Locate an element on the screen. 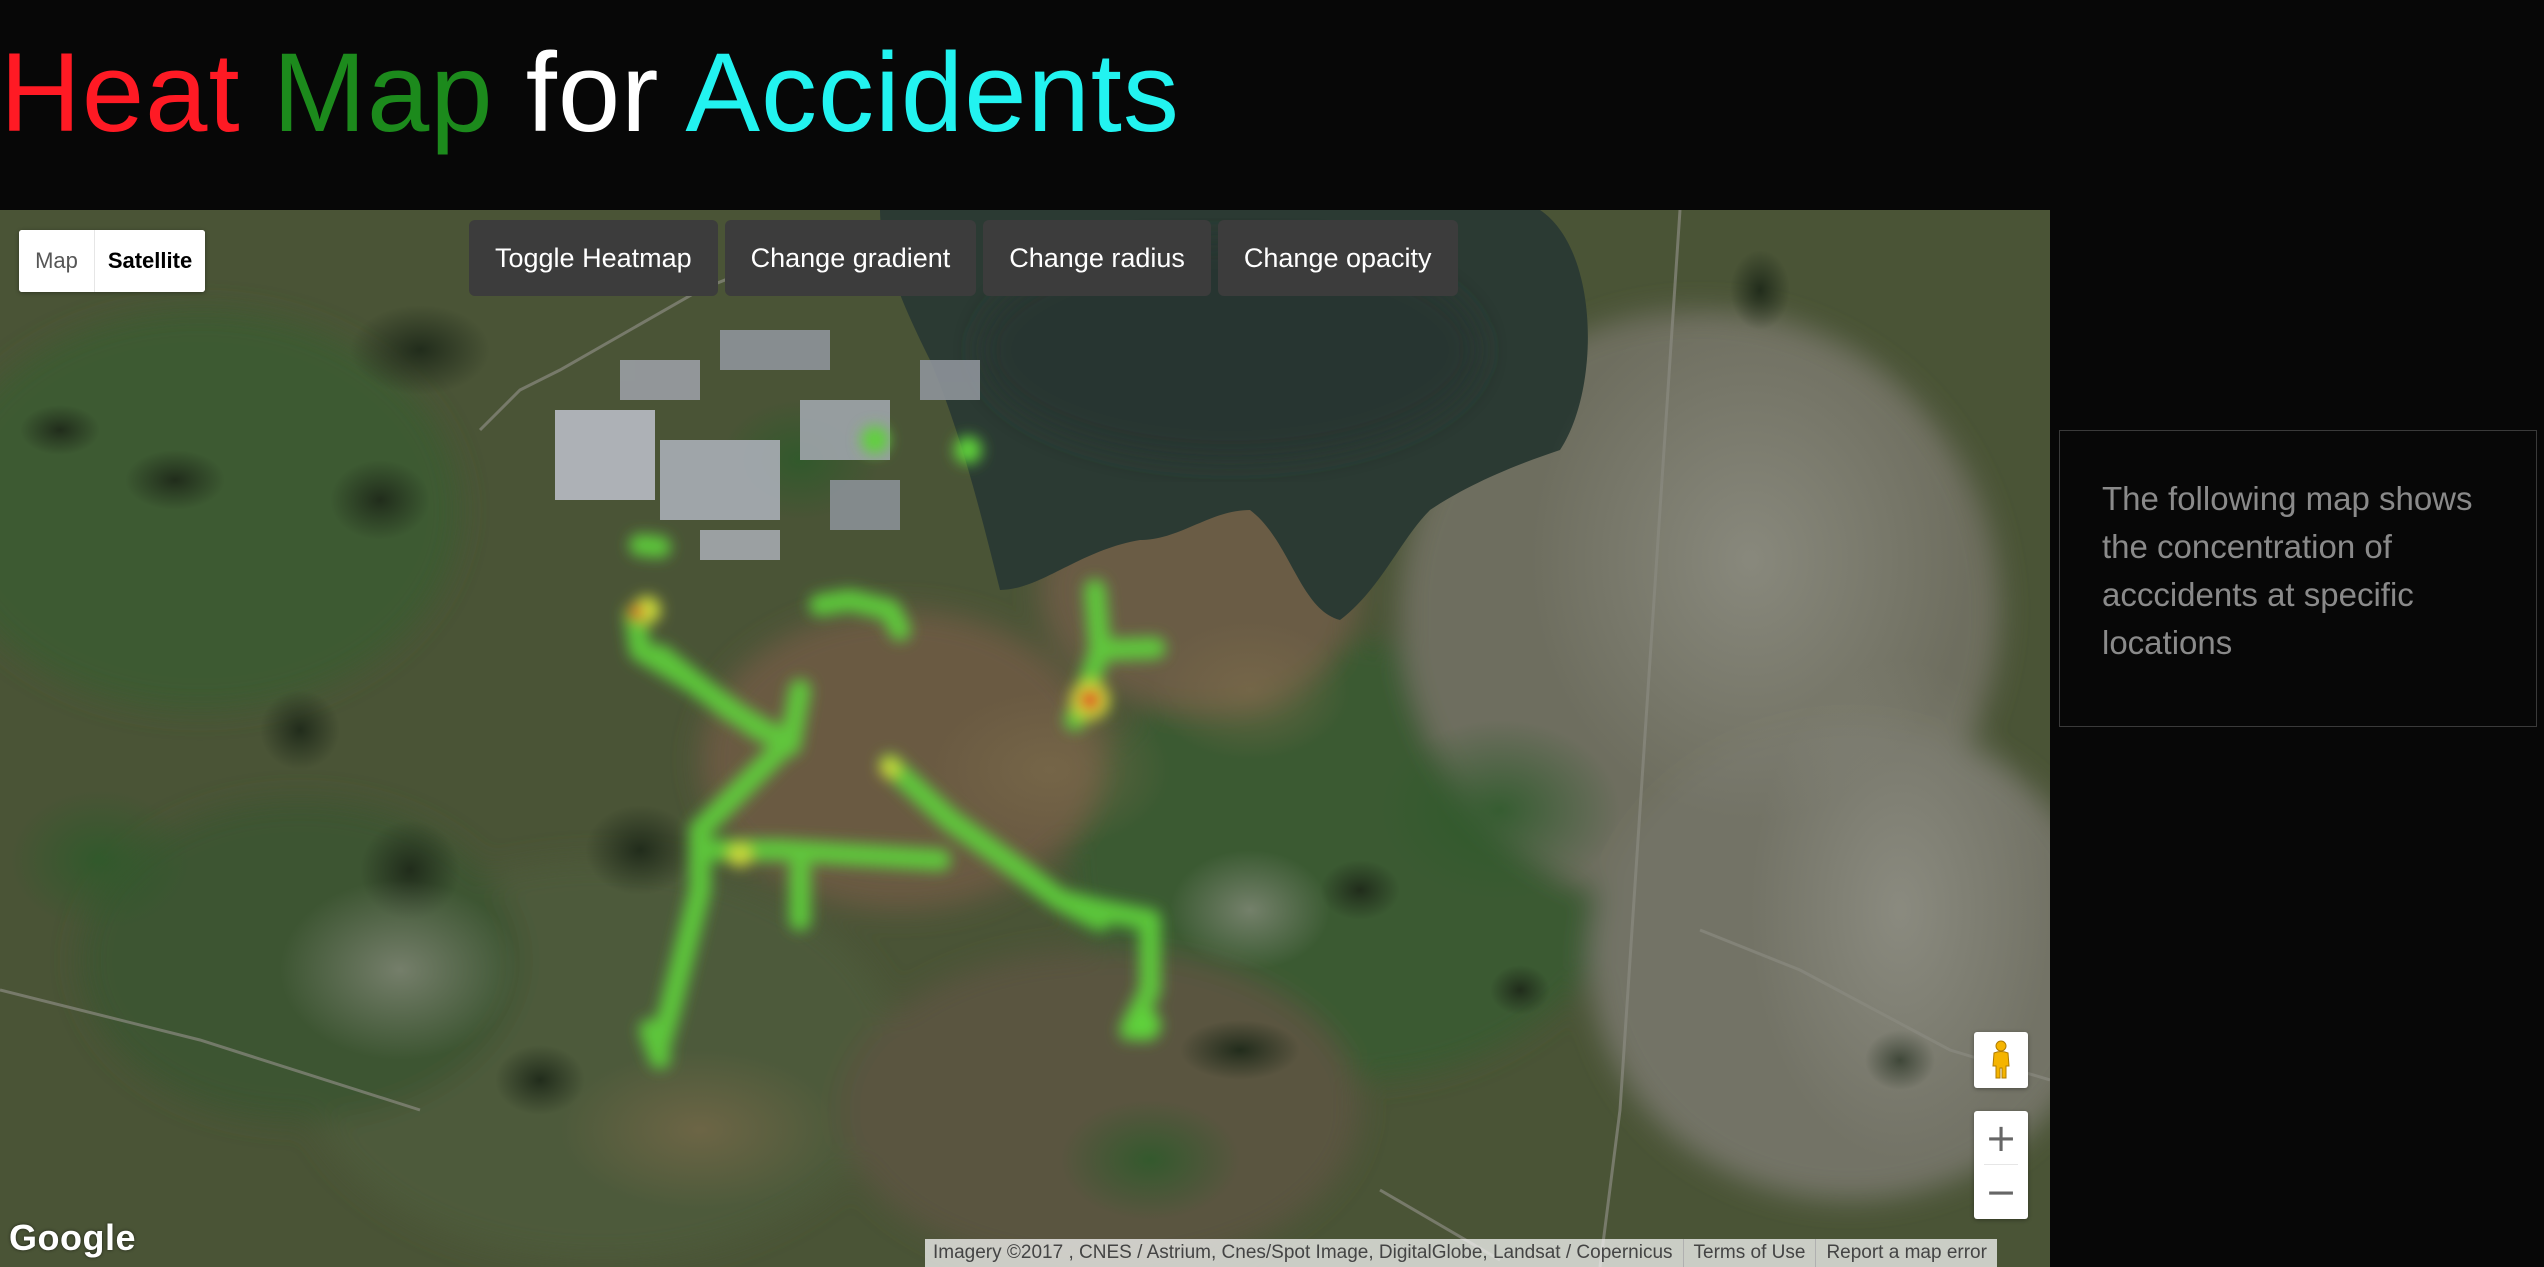  map-type-control: Map Satellite is located at coordinates (112, 261).